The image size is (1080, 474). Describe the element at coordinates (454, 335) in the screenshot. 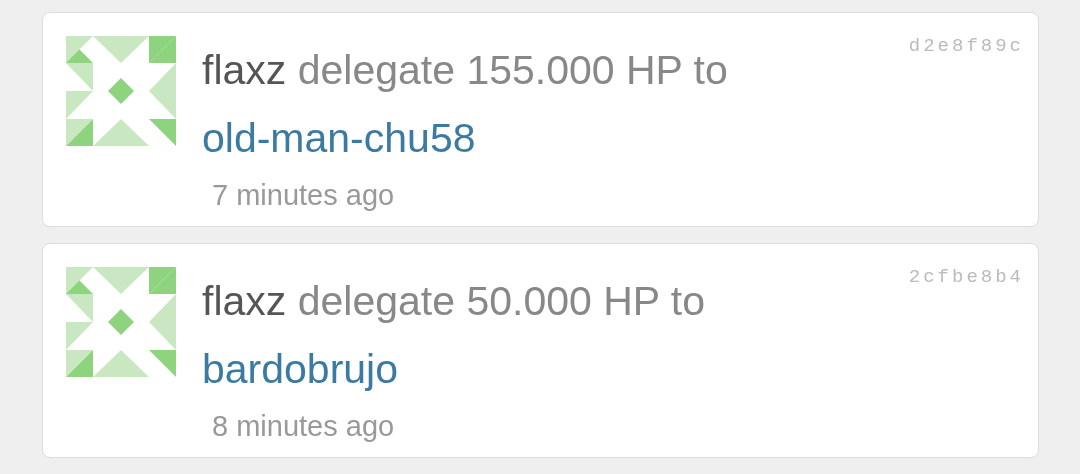

I see `activity-text: flaxz delegate 50.000 HP to bardobrujo` at that location.